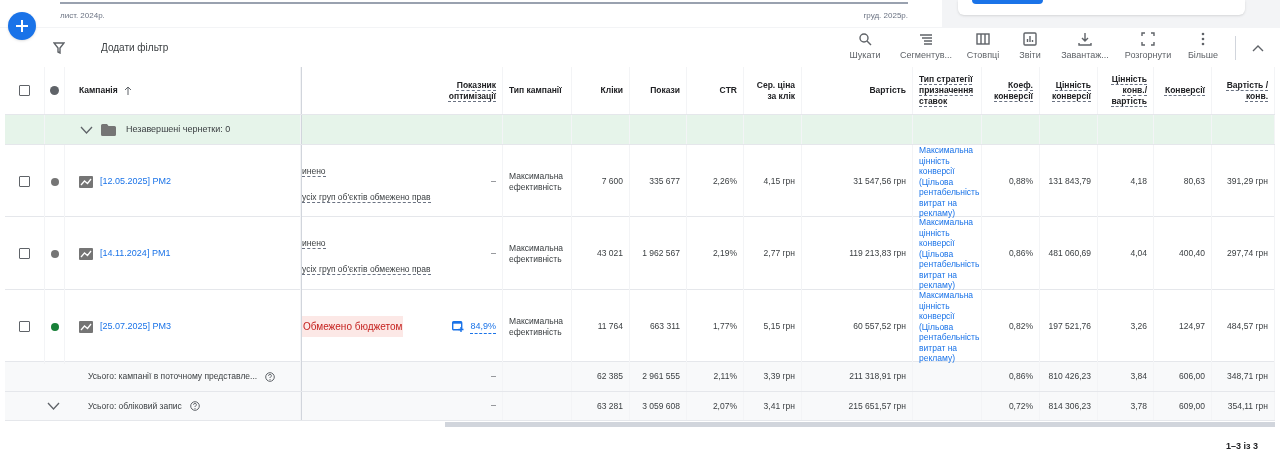 The height and width of the screenshot is (452, 1280). Describe the element at coordinates (135, 254) in the screenshot. I see `campaign-link: [14.11.2024] PM1` at that location.